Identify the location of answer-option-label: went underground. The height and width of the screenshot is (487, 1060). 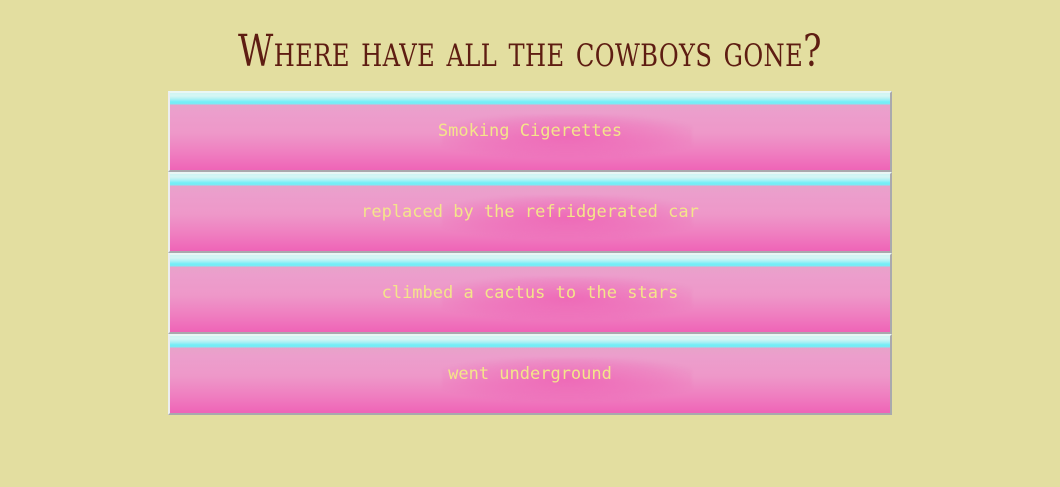
(530, 374).